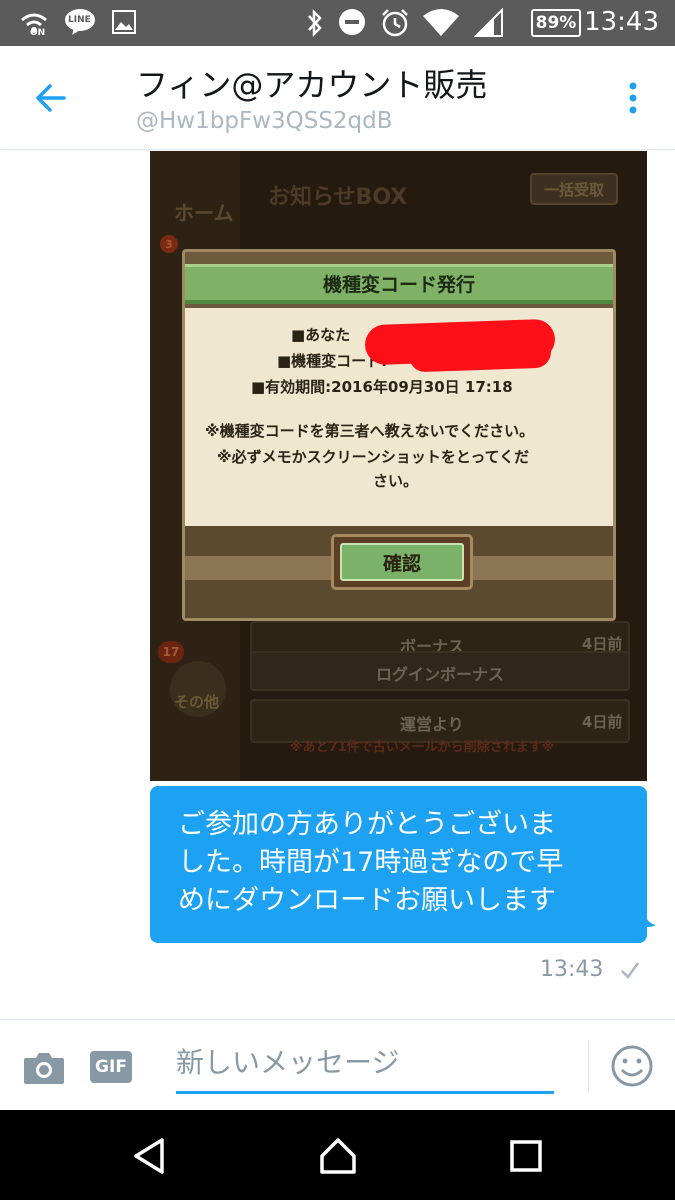 Image resolution: width=675 pixels, height=1200 pixels. I want to click on message-line-3: めにダウンロードお願いします, so click(367, 900).